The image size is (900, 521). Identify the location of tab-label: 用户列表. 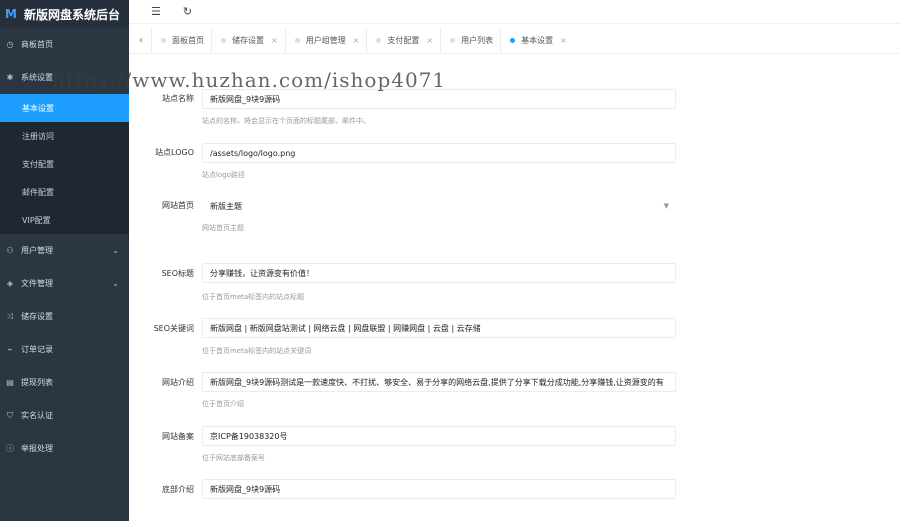
(477, 40).